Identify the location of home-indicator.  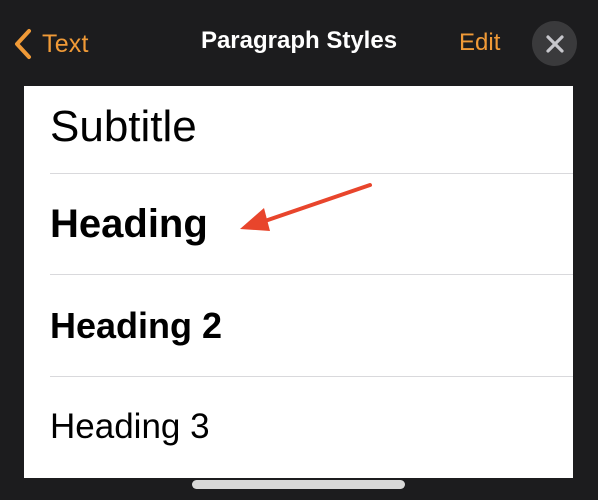
(298, 484).